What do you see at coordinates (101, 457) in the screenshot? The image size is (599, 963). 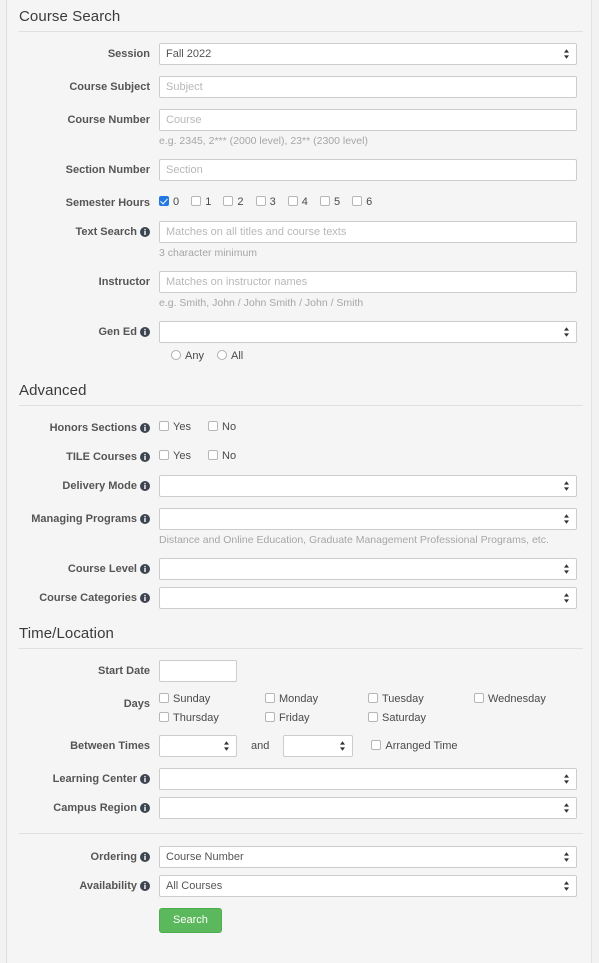 I see `label-text: TILE Courses` at bounding box center [101, 457].